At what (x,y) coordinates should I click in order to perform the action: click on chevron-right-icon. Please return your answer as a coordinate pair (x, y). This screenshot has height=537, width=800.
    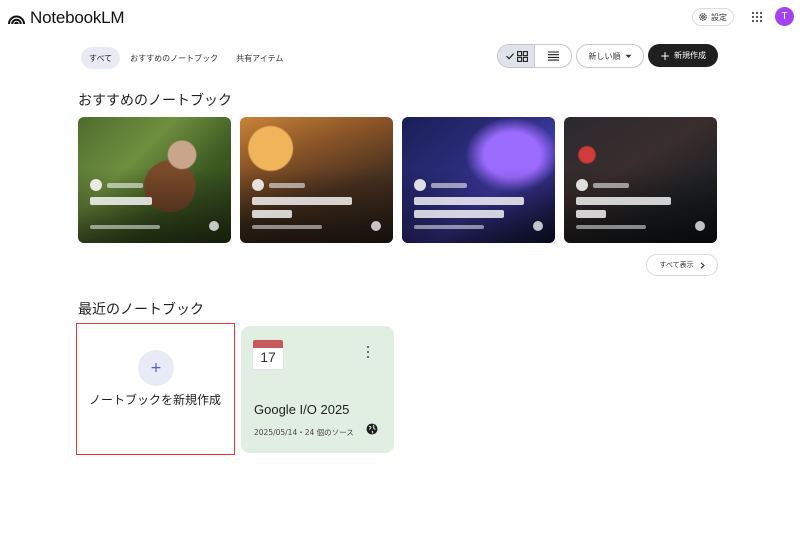
    Looking at the image, I should click on (702, 265).